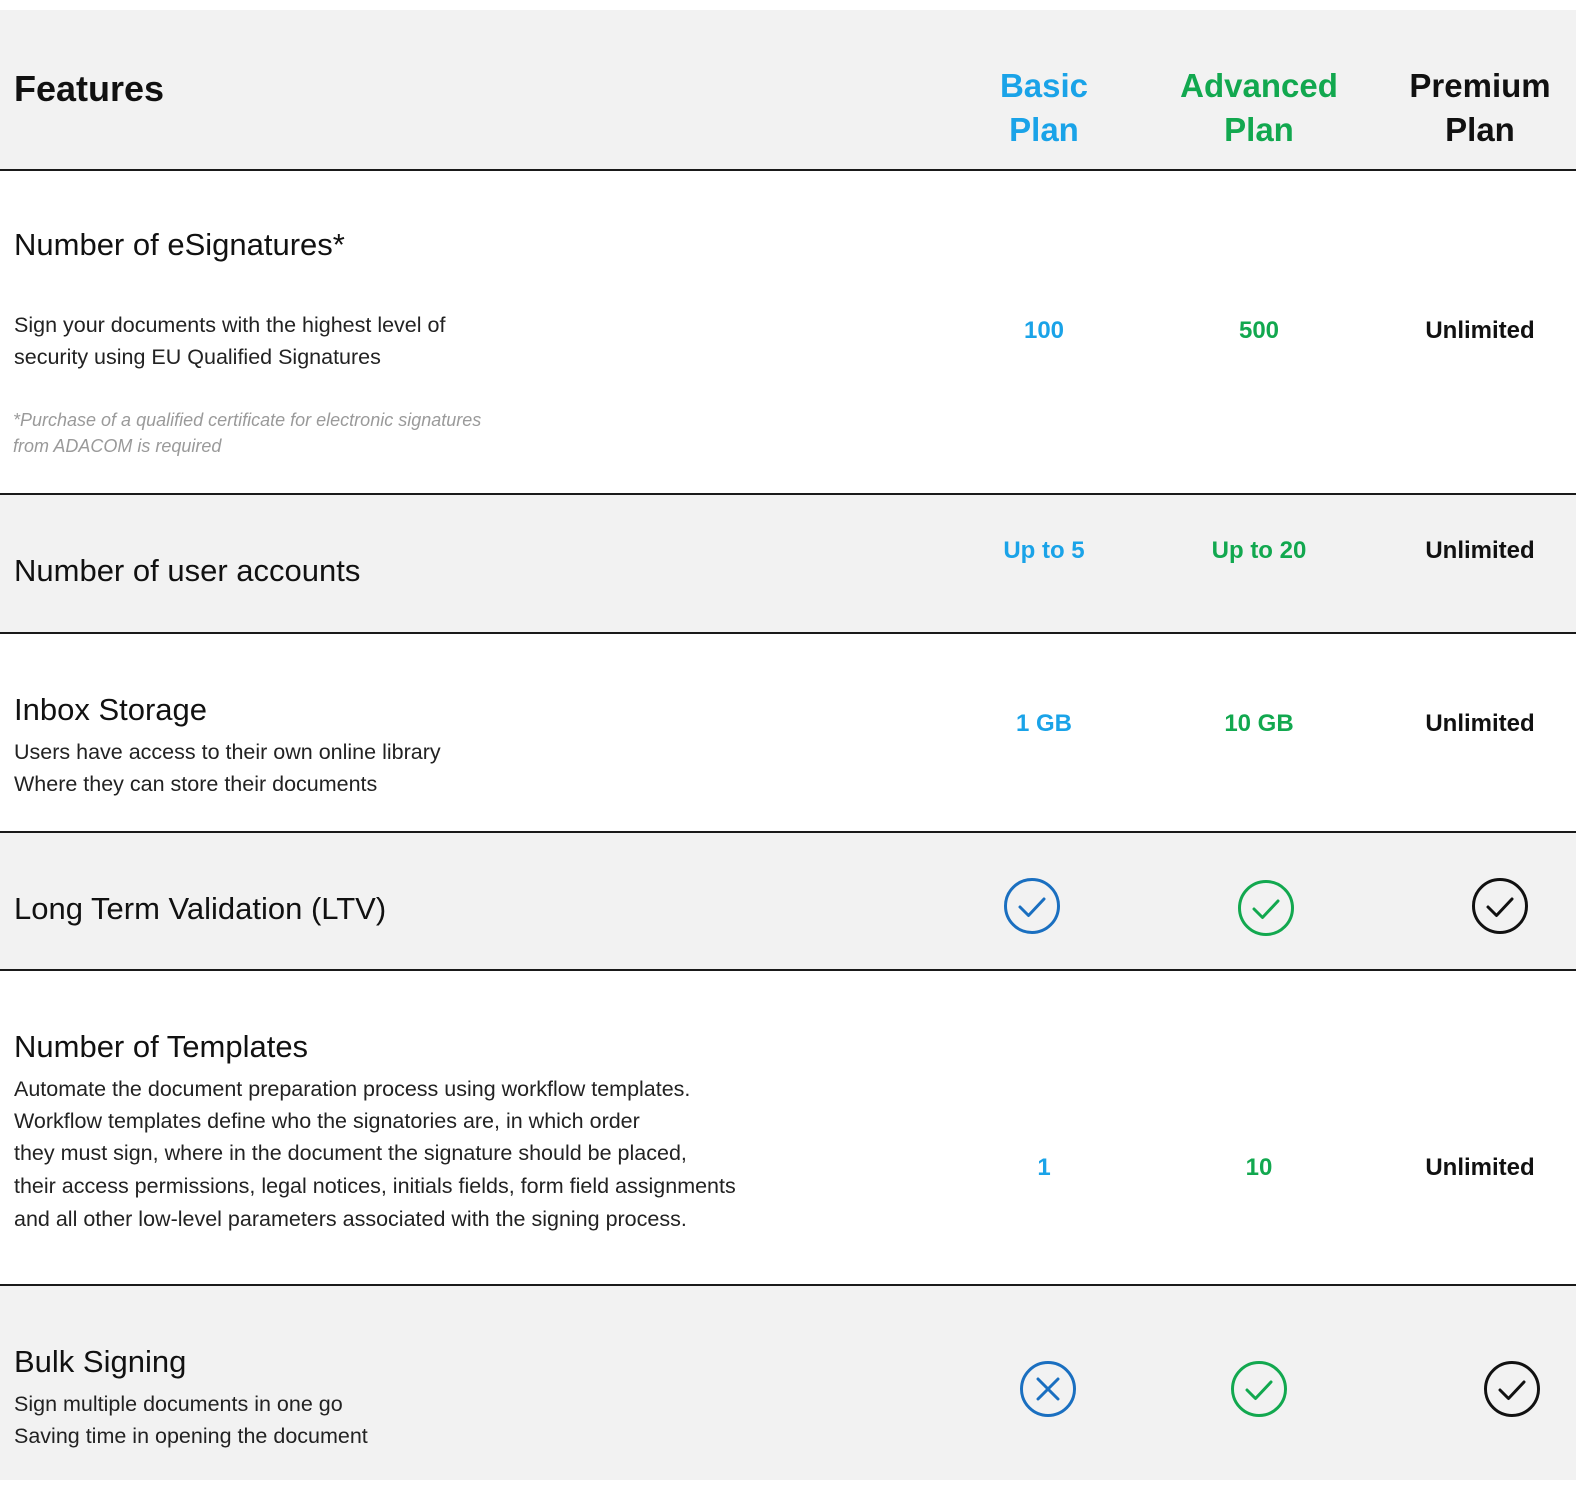  What do you see at coordinates (1468, 108) in the screenshot?
I see `premium-plan-heading: Premium Plan` at bounding box center [1468, 108].